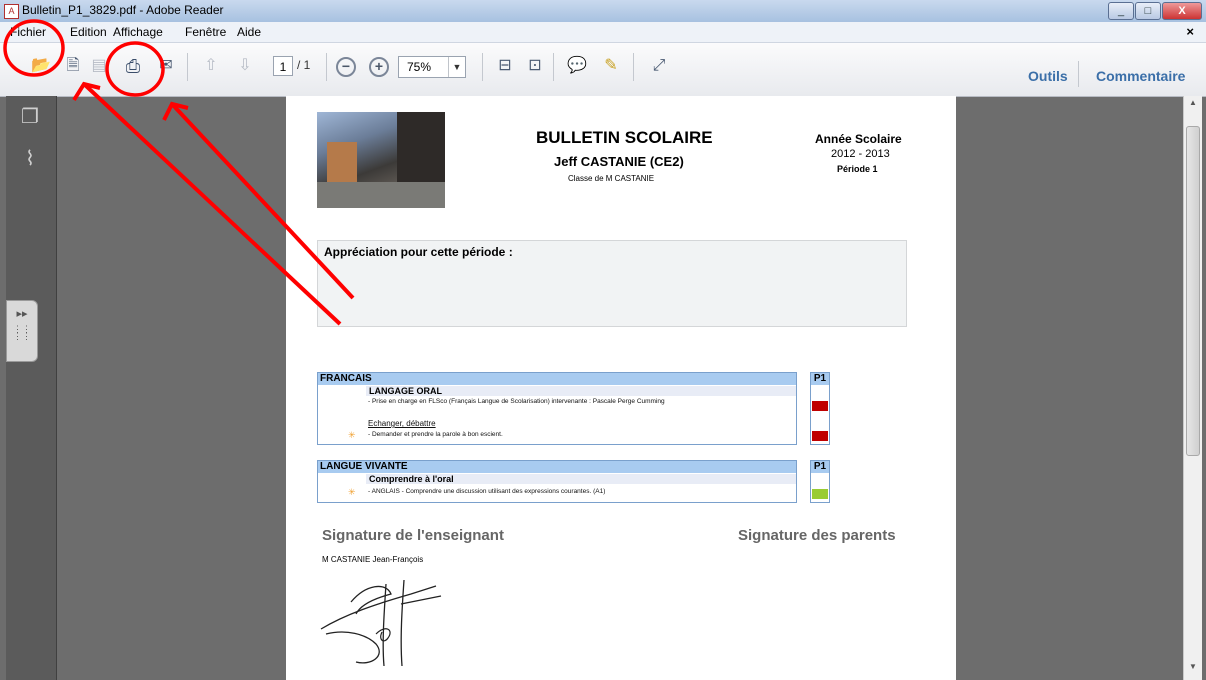 Image resolution: width=1206 pixels, height=680 pixels. What do you see at coordinates (245, 66) in the screenshot?
I see `next-page-icon: ⇩` at bounding box center [245, 66].